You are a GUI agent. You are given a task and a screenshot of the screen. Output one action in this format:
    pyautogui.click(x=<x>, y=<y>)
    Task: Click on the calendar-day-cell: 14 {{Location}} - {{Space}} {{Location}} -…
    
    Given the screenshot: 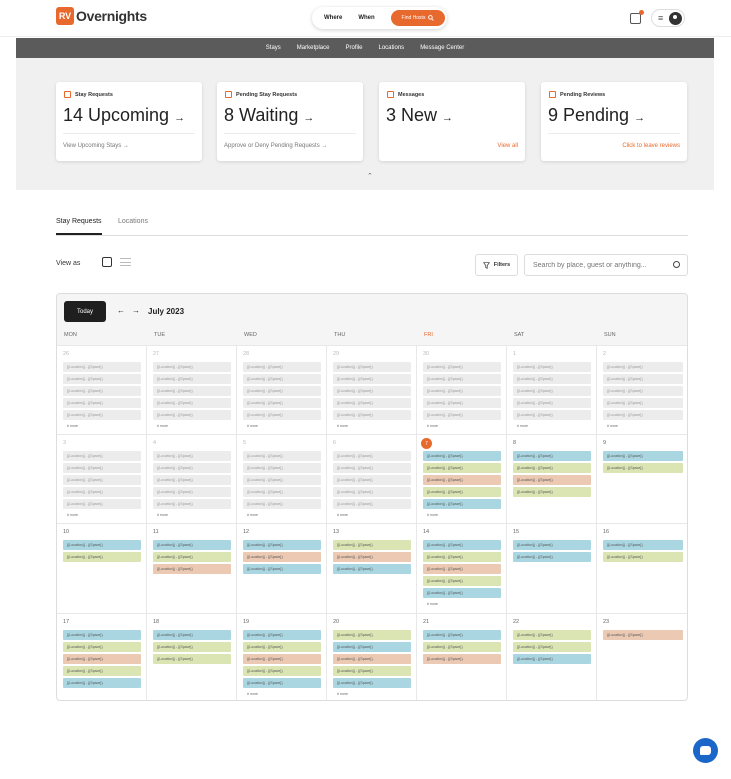 What is the action you would take?
    pyautogui.click(x=462, y=568)
    